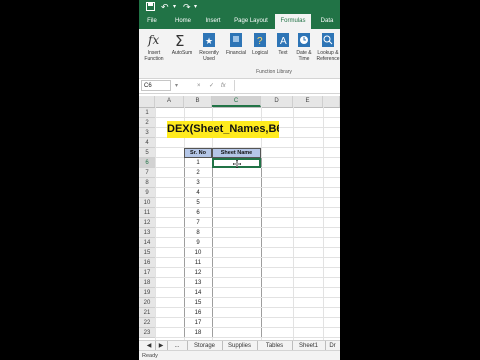 This screenshot has width=480, height=360. What do you see at coordinates (169, 101) in the screenshot?
I see `column-header-a: A` at bounding box center [169, 101].